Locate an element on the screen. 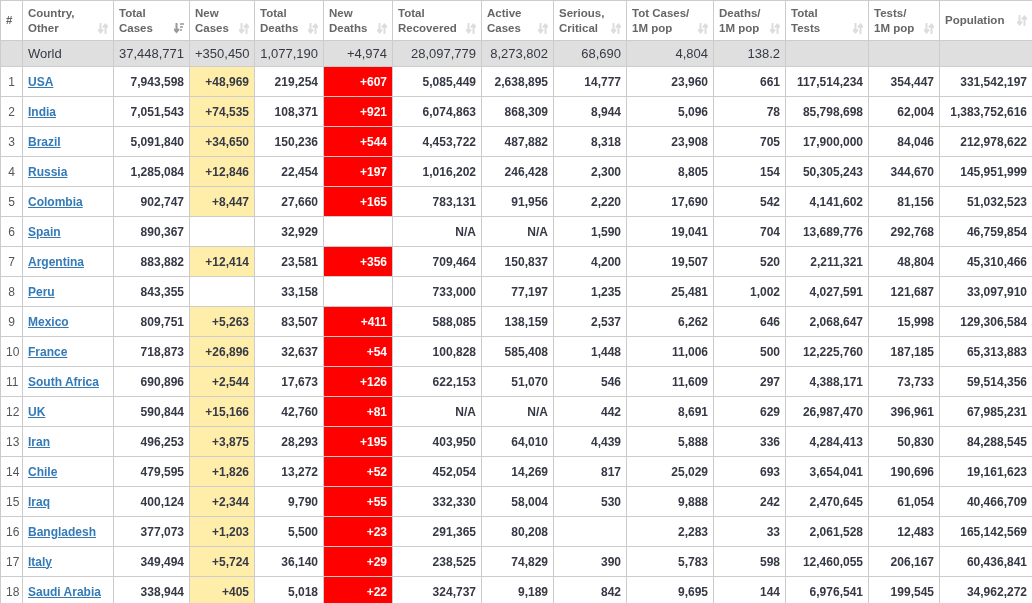 The height and width of the screenshot is (603, 1032). row-number: 13 is located at coordinates (11, 441).